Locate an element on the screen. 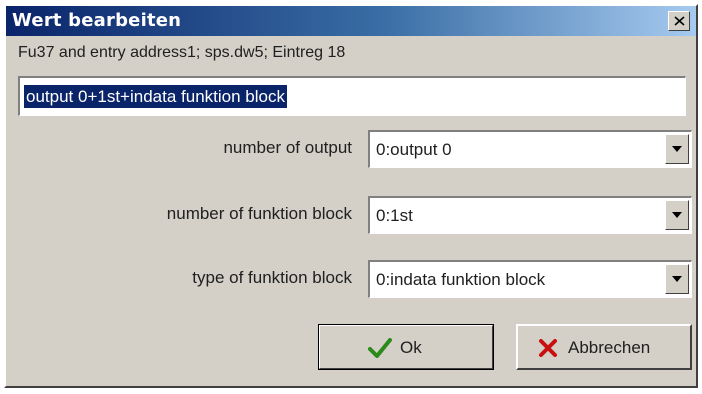  number-of-output-select: 0:output 0 is located at coordinates (530, 149).